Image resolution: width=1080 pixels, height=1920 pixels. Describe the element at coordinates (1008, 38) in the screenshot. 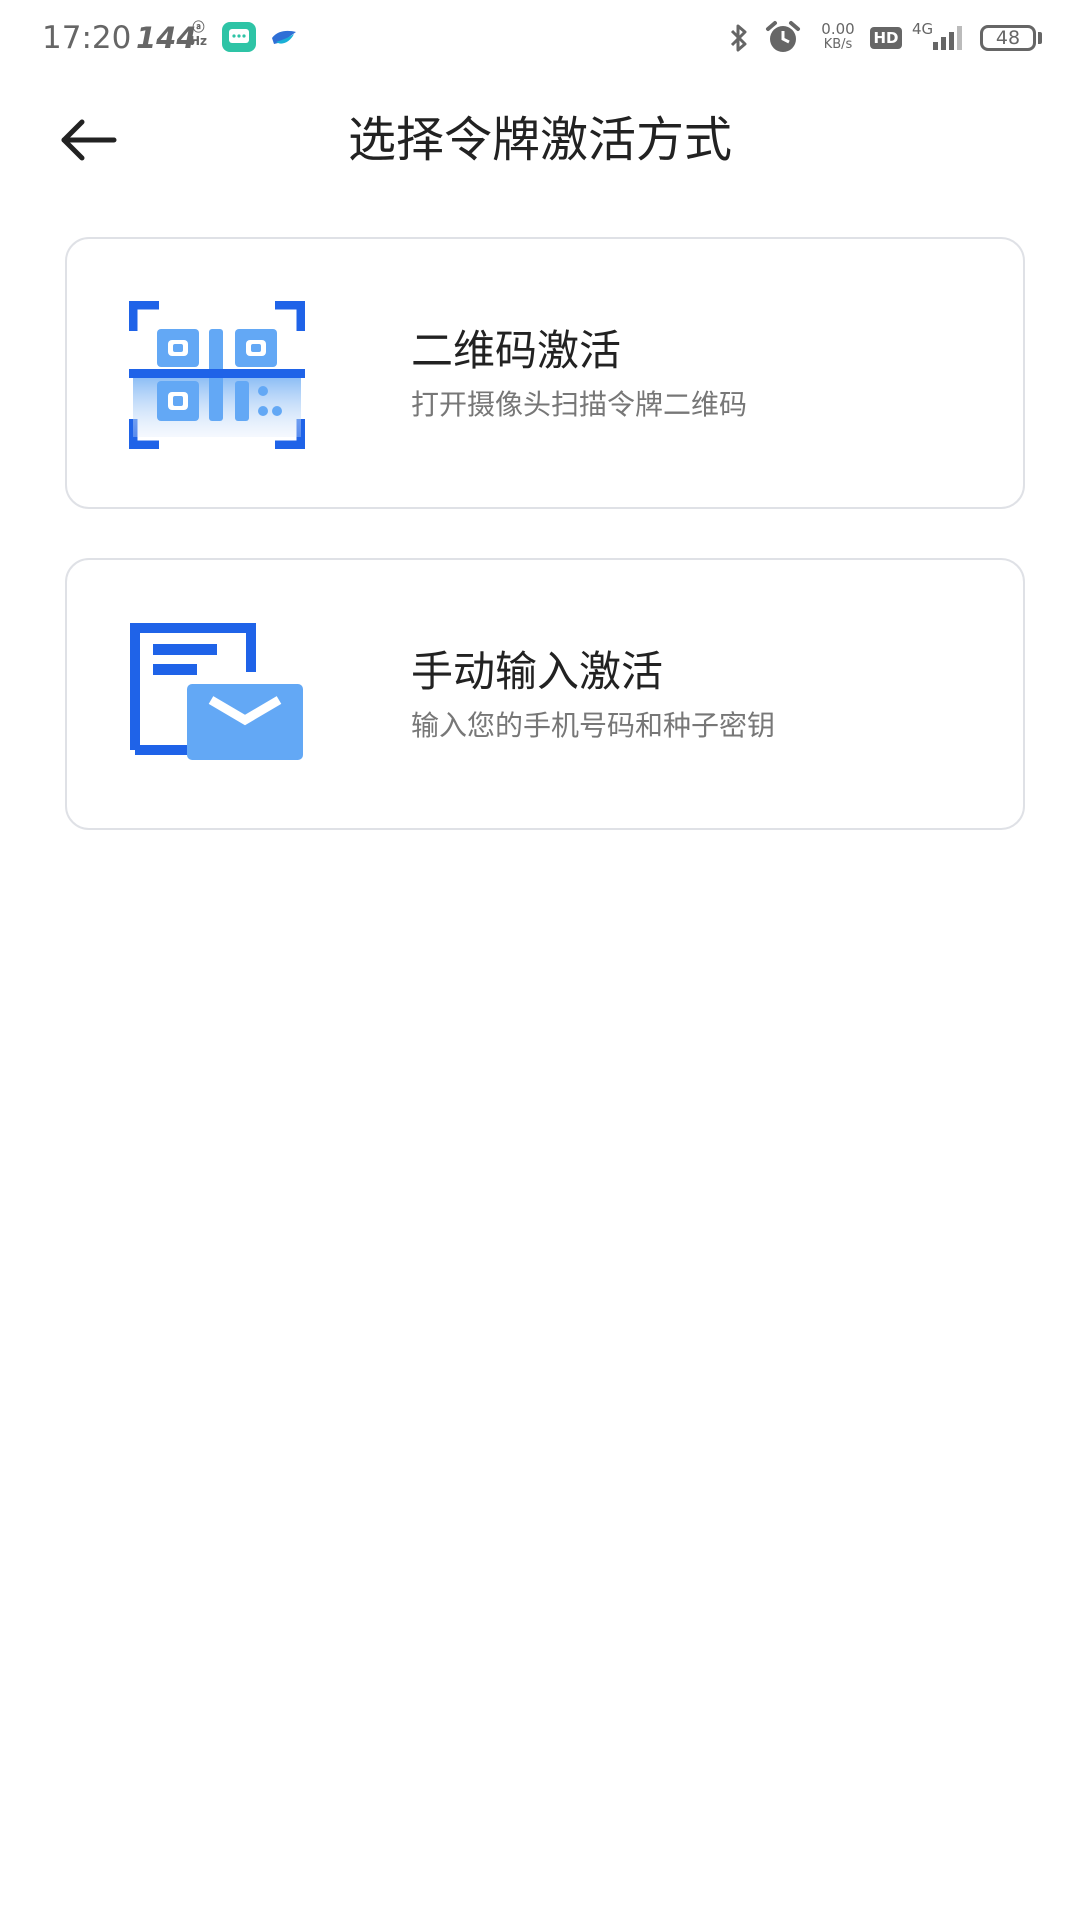

I see `battery-icon: 48` at that location.